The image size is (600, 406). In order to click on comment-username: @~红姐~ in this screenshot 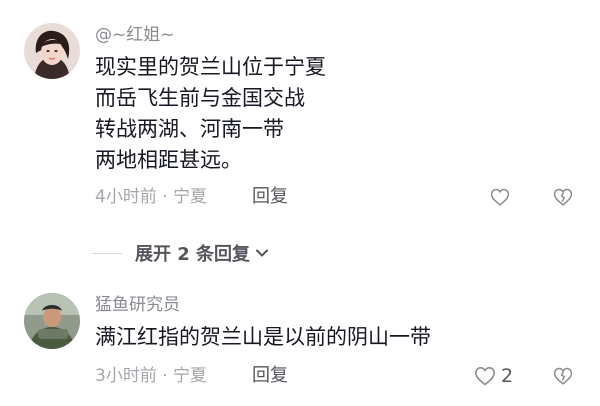, I will do `click(135, 35)`.